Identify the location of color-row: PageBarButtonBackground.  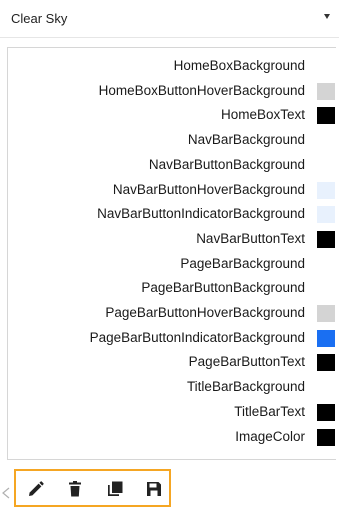
(172, 288).